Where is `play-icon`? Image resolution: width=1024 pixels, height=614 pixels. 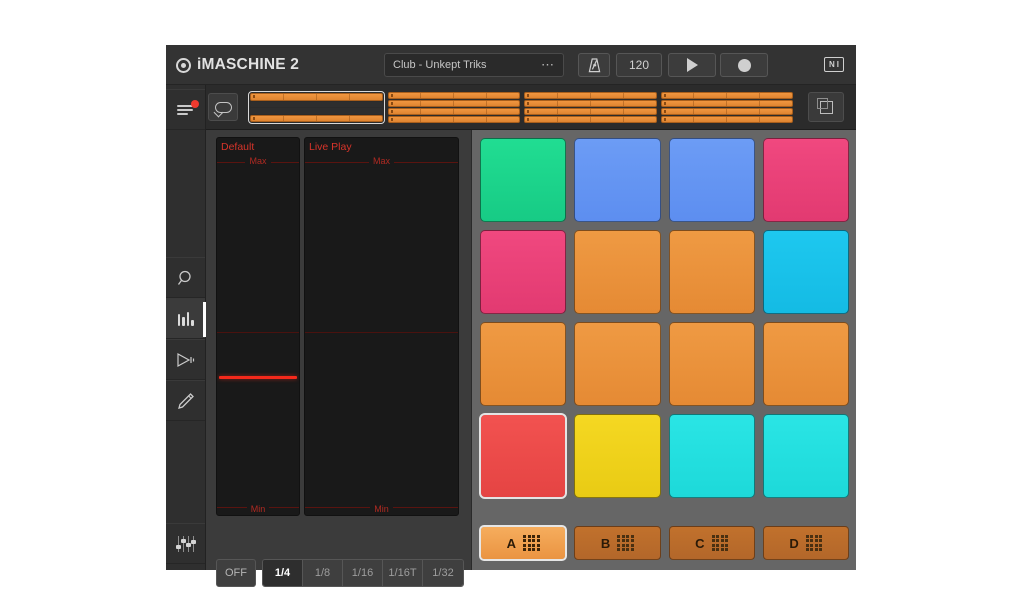
play-icon is located at coordinates (692, 65).